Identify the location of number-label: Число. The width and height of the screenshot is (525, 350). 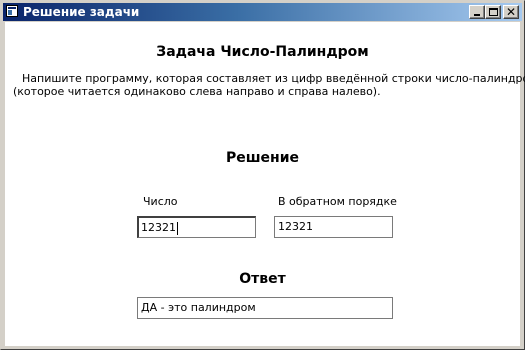
(160, 201).